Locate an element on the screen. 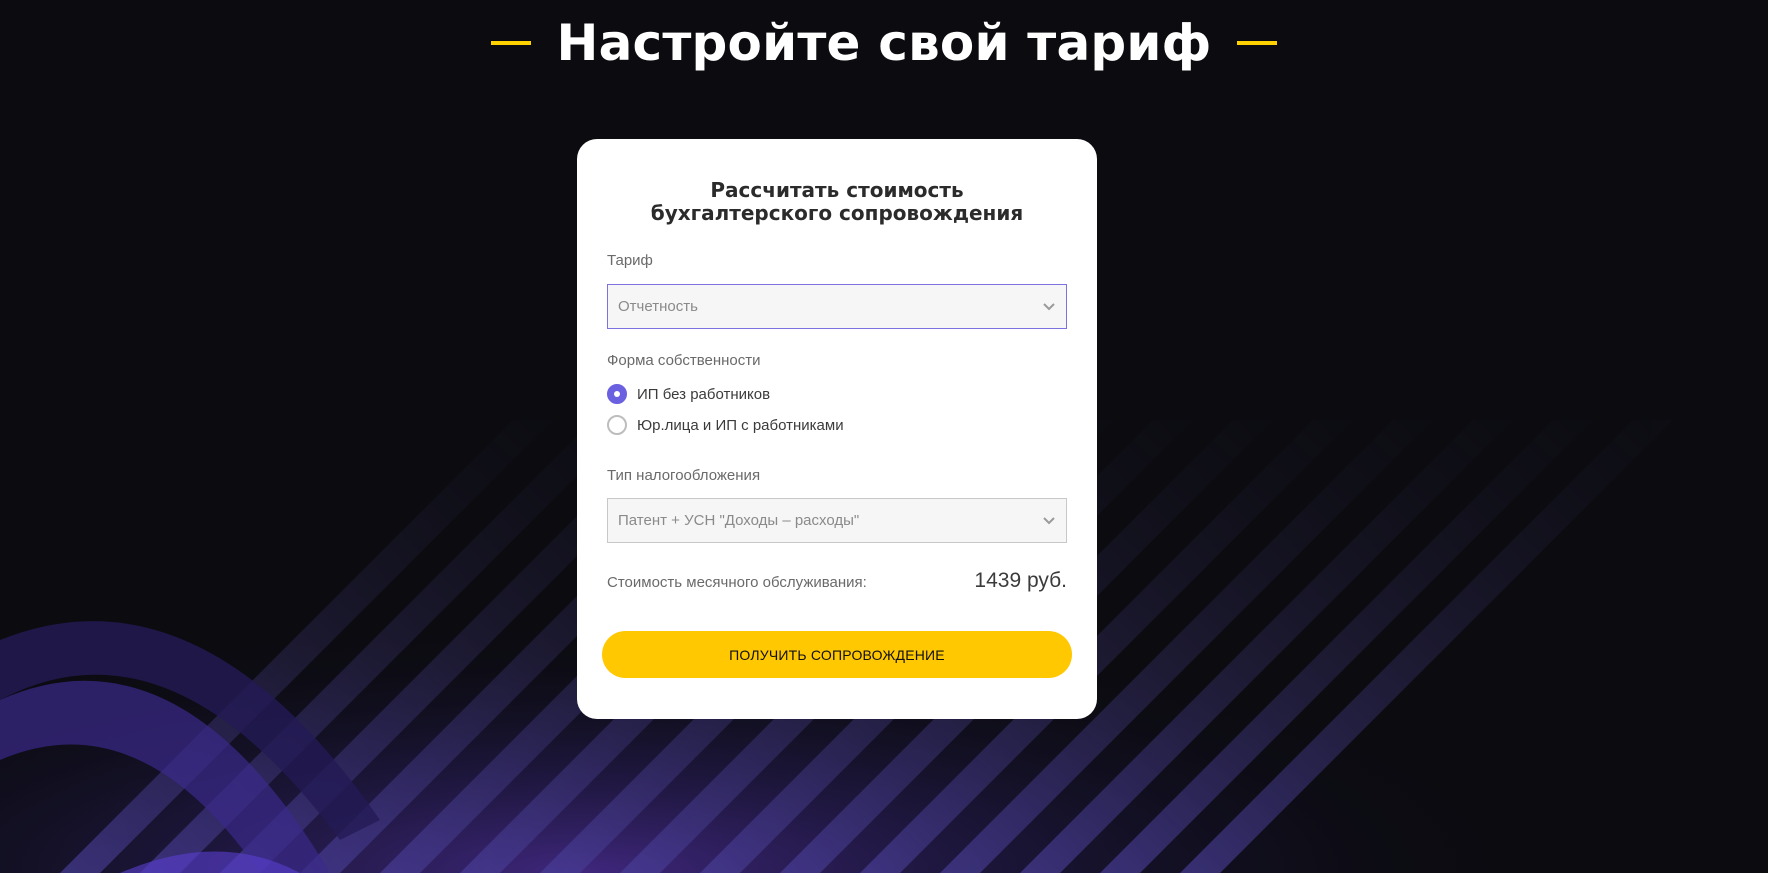 The image size is (1768, 873). calculator-title-line2: бухгалтерского сопровождения is located at coordinates (837, 213).